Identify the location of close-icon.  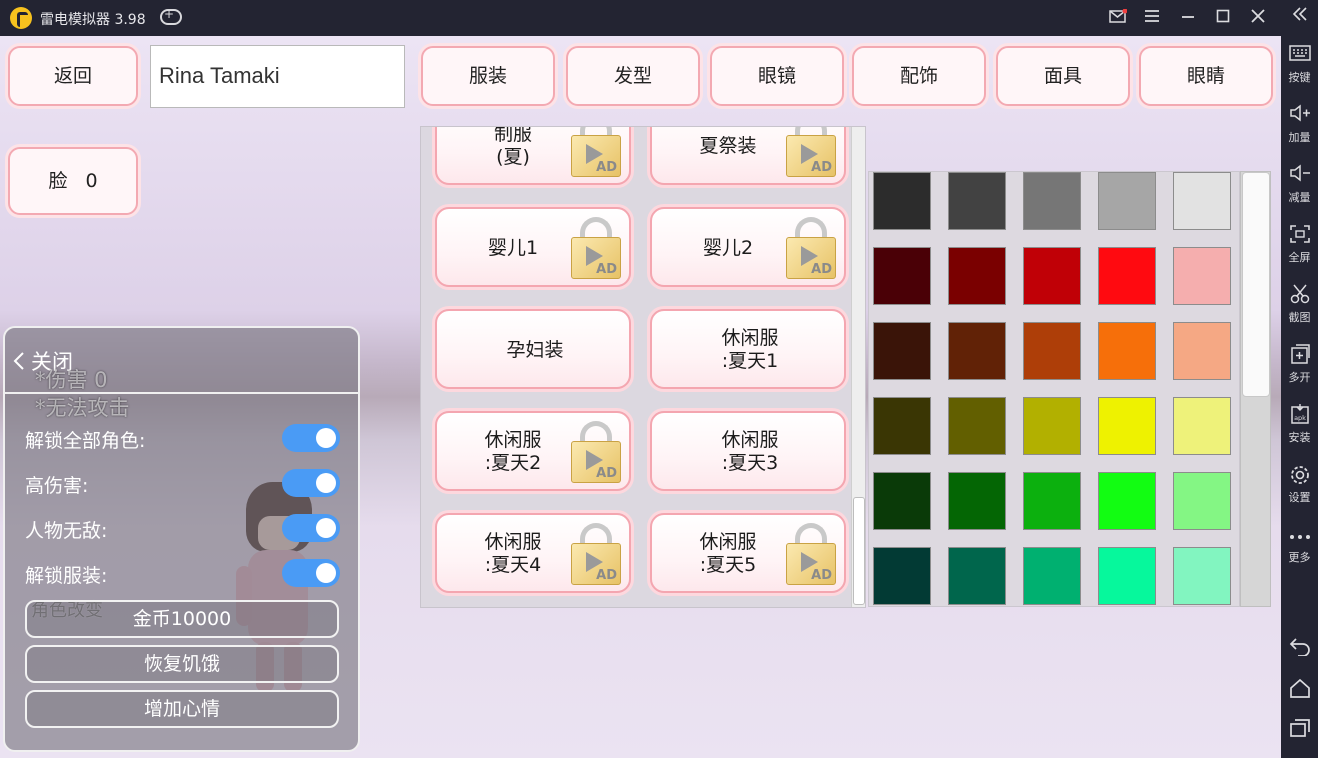
(1258, 18).